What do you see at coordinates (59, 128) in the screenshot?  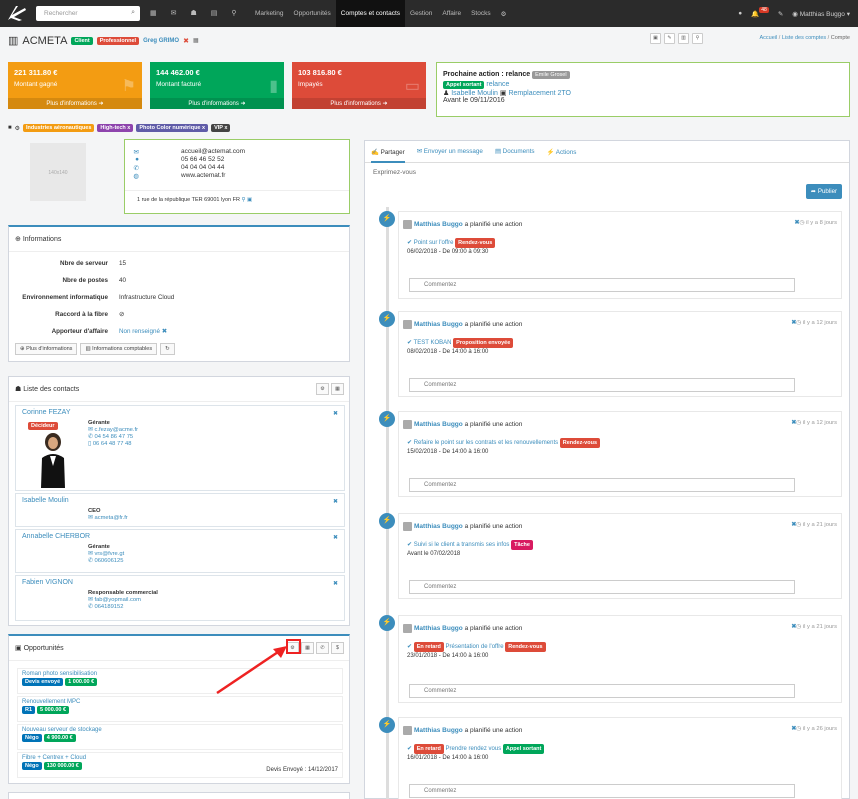 I see `tag-item: Industries aéronautiques` at bounding box center [59, 128].